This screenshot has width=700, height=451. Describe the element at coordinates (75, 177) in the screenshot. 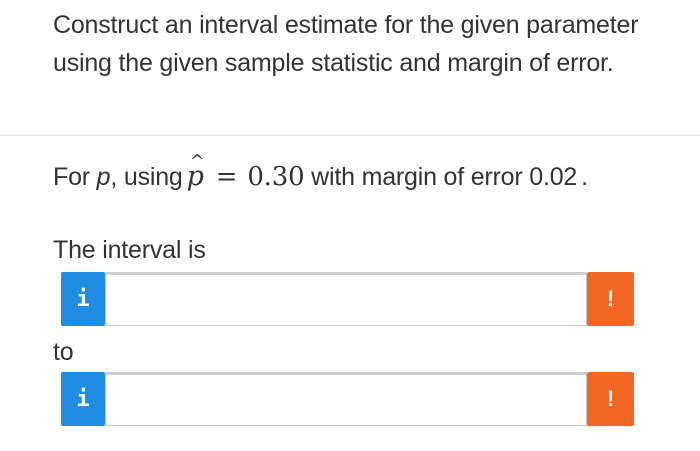

I see `prompt-lead: For` at that location.